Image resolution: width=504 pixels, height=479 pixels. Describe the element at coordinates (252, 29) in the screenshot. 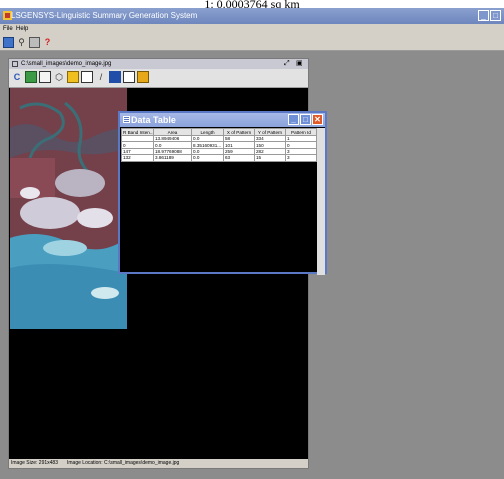

I see `menu-bar: File Help` at that location.